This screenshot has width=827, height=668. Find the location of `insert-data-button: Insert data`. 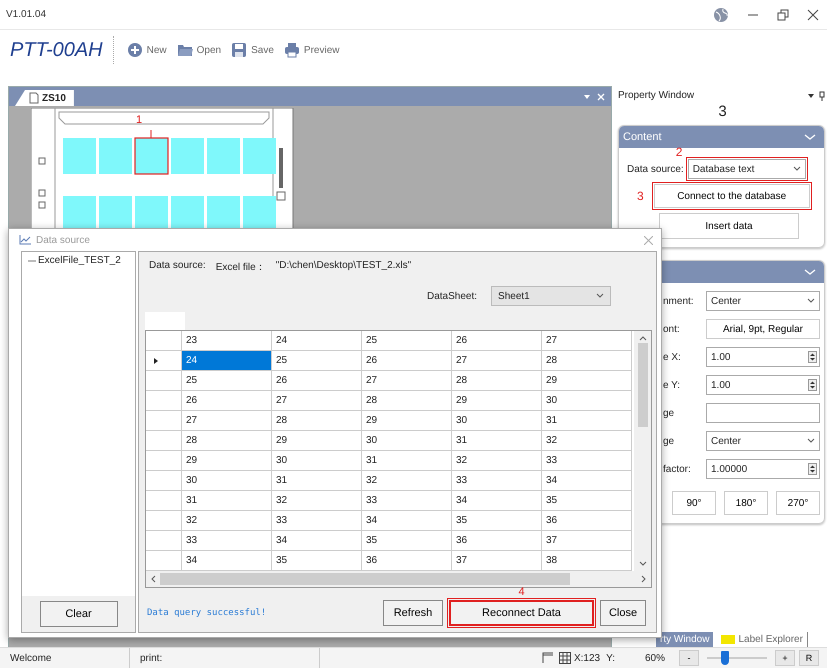

insert-data-button: Insert data is located at coordinates (729, 226).